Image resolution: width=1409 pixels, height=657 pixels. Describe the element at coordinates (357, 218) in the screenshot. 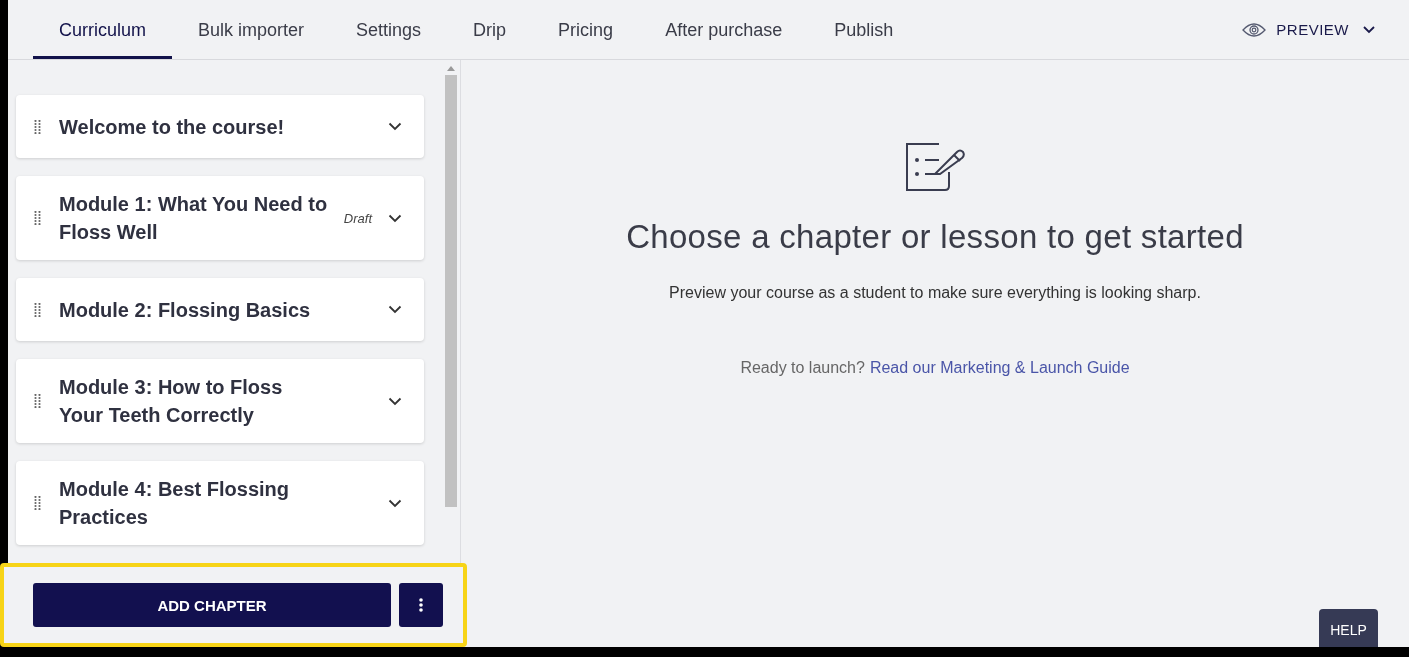

I see `status-label: Draft` at that location.